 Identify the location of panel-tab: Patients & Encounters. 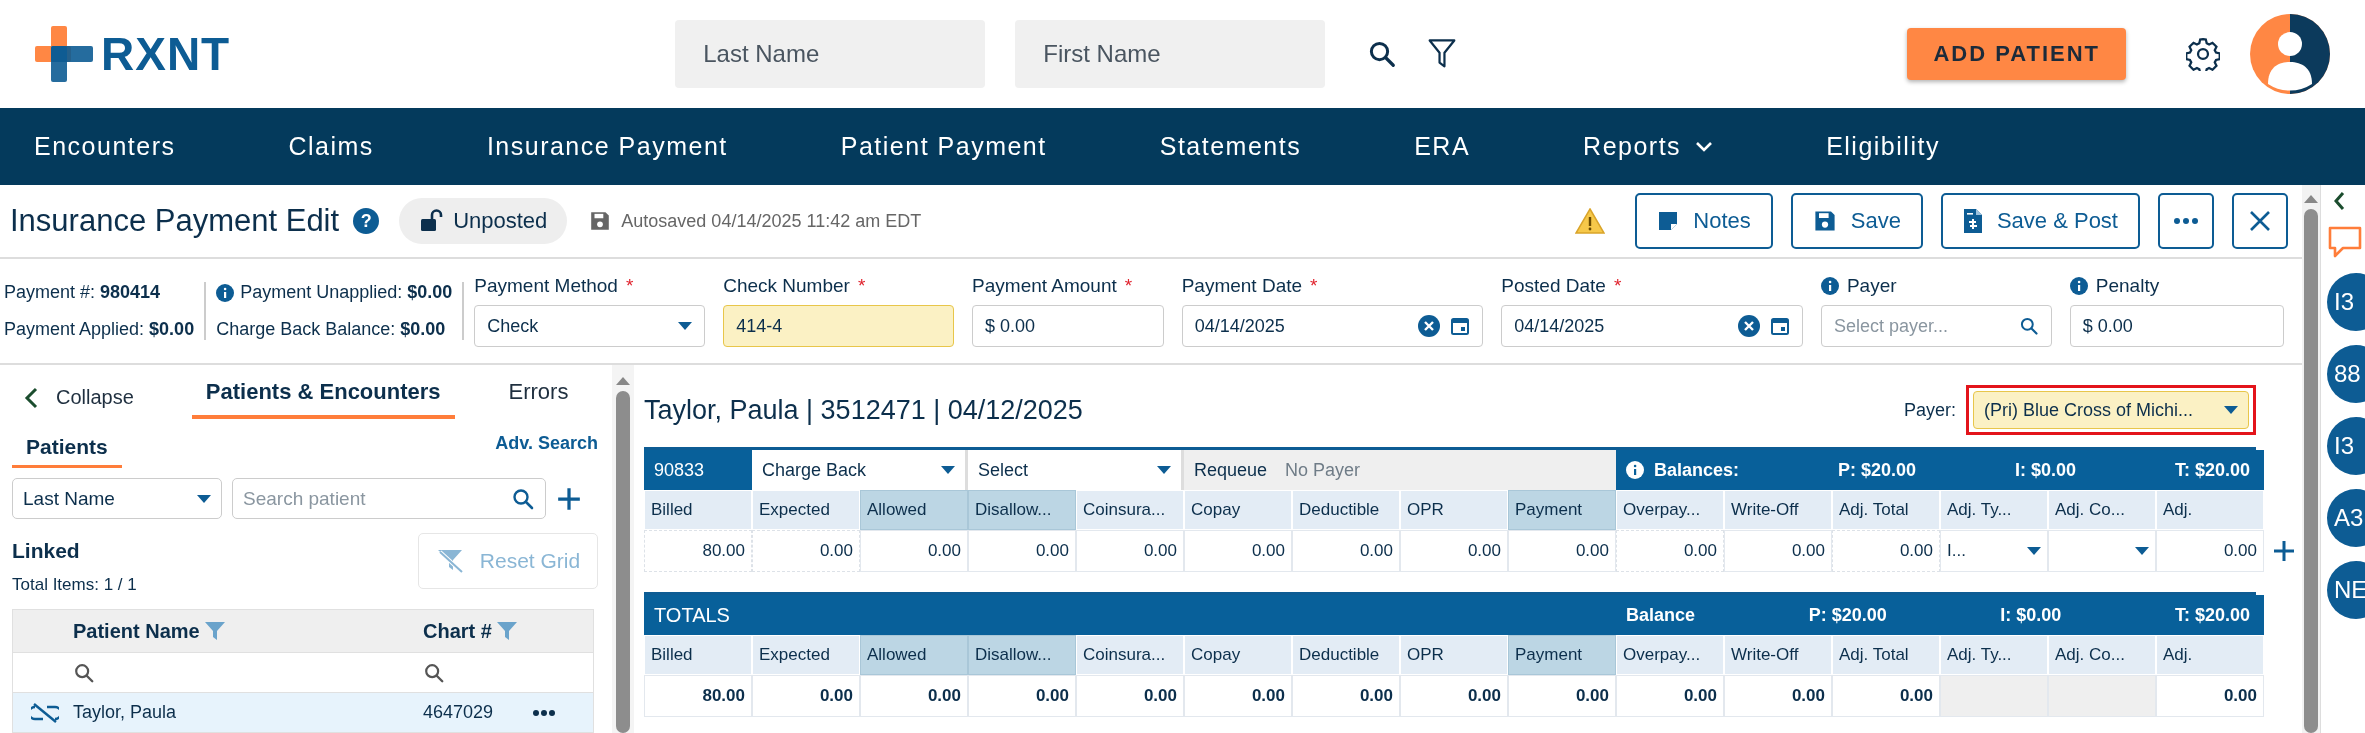
(323, 399).